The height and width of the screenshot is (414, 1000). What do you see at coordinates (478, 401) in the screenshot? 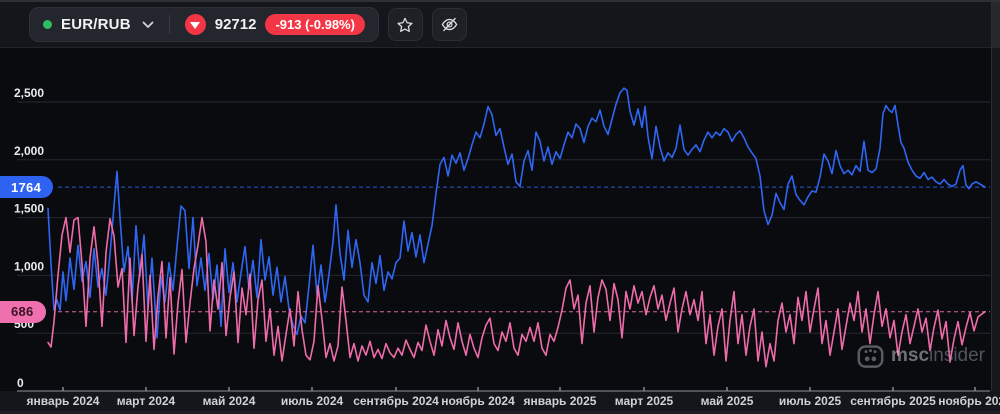
I see `x-axis-label: ноябрь 2024` at bounding box center [478, 401].